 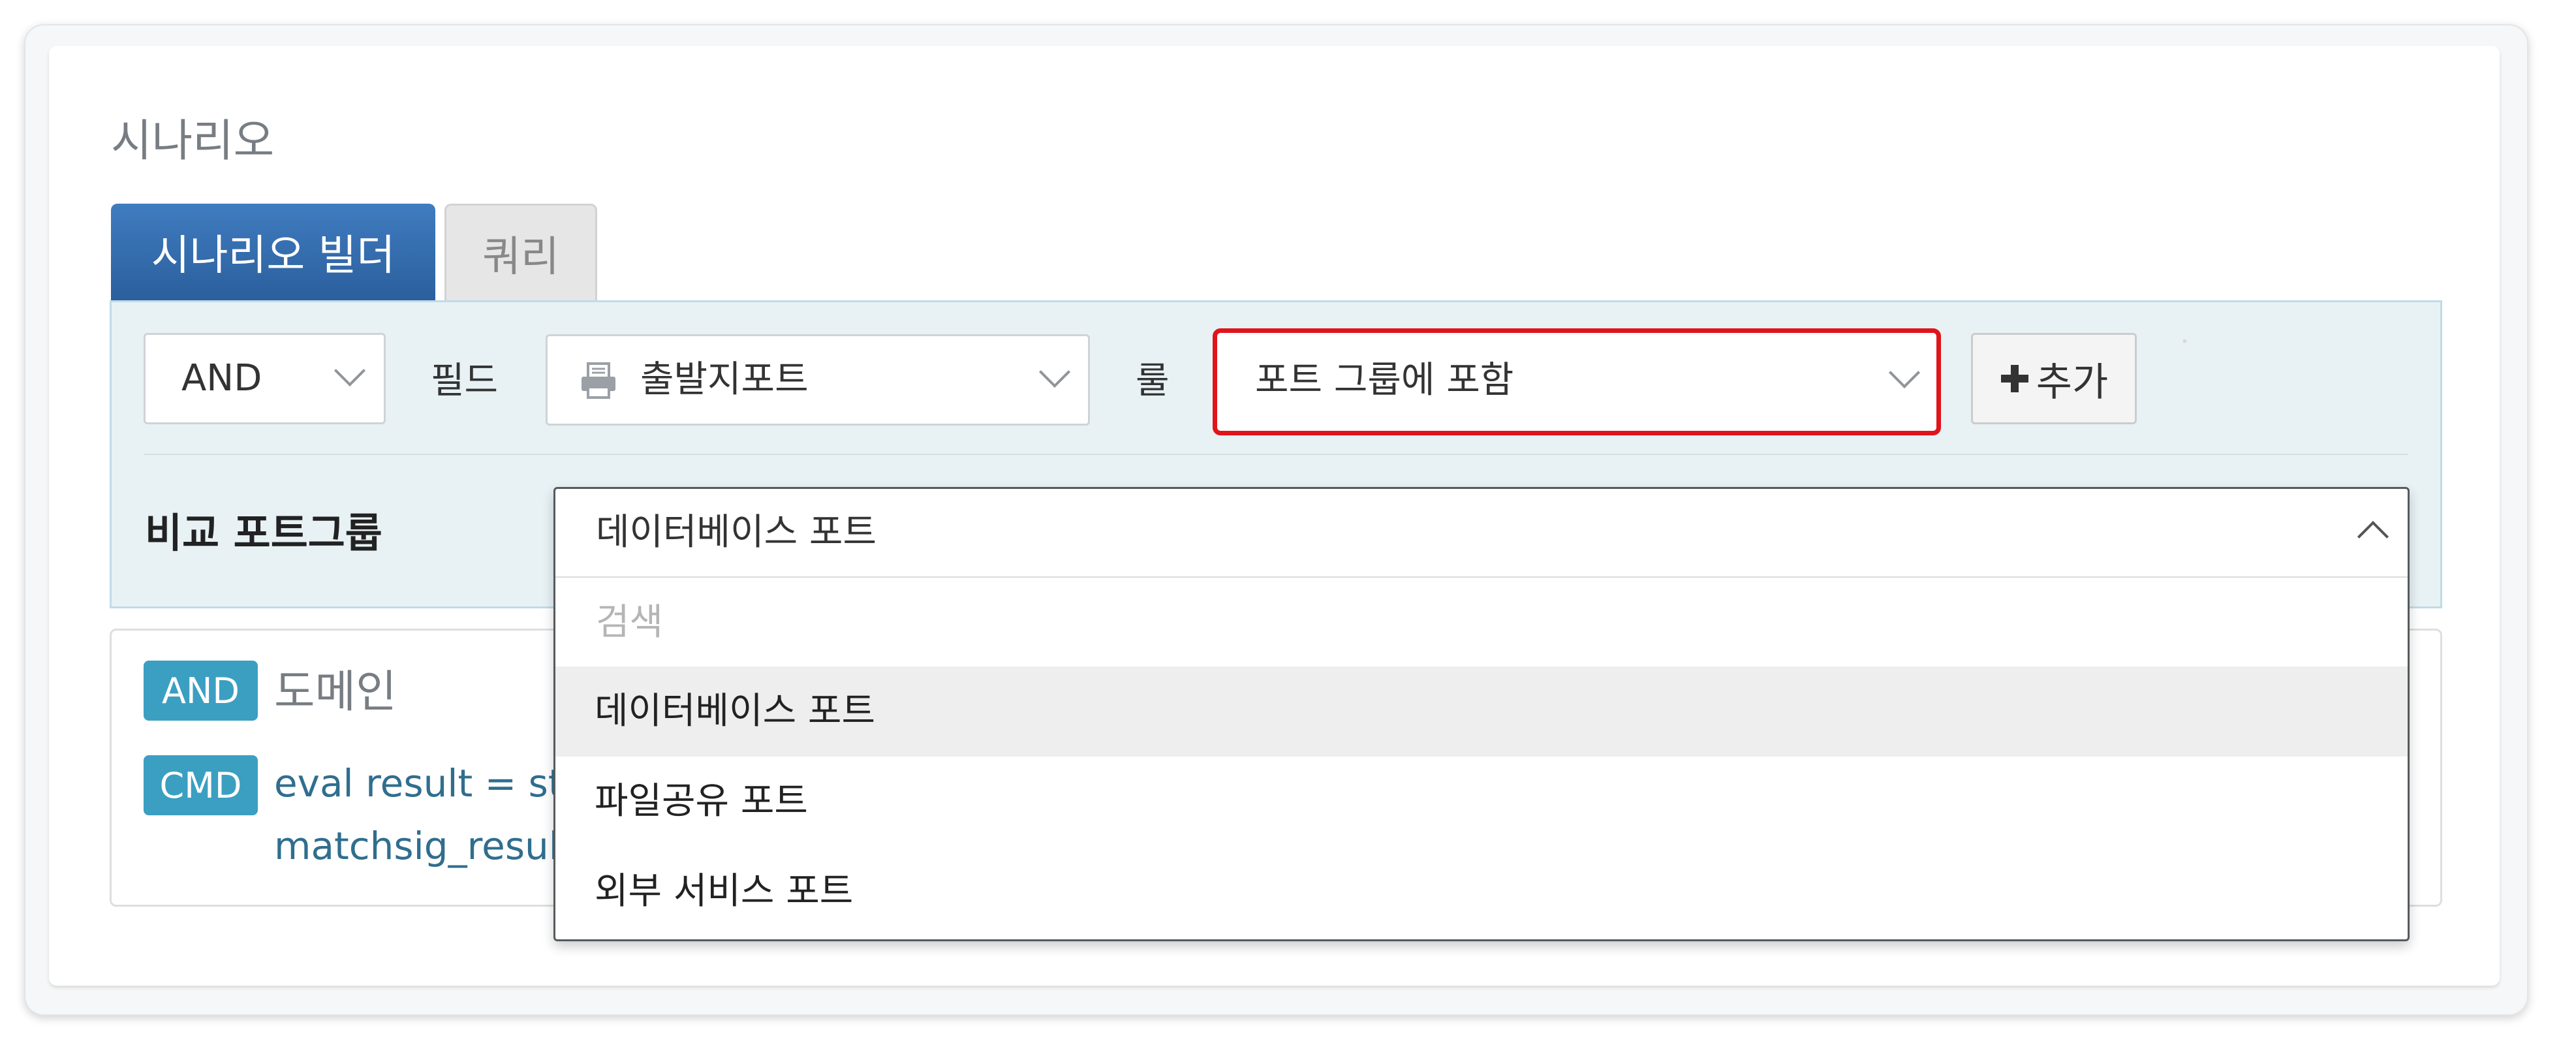 I want to click on dropdown-option: 외부 서비스 포트, so click(x=1481, y=892).